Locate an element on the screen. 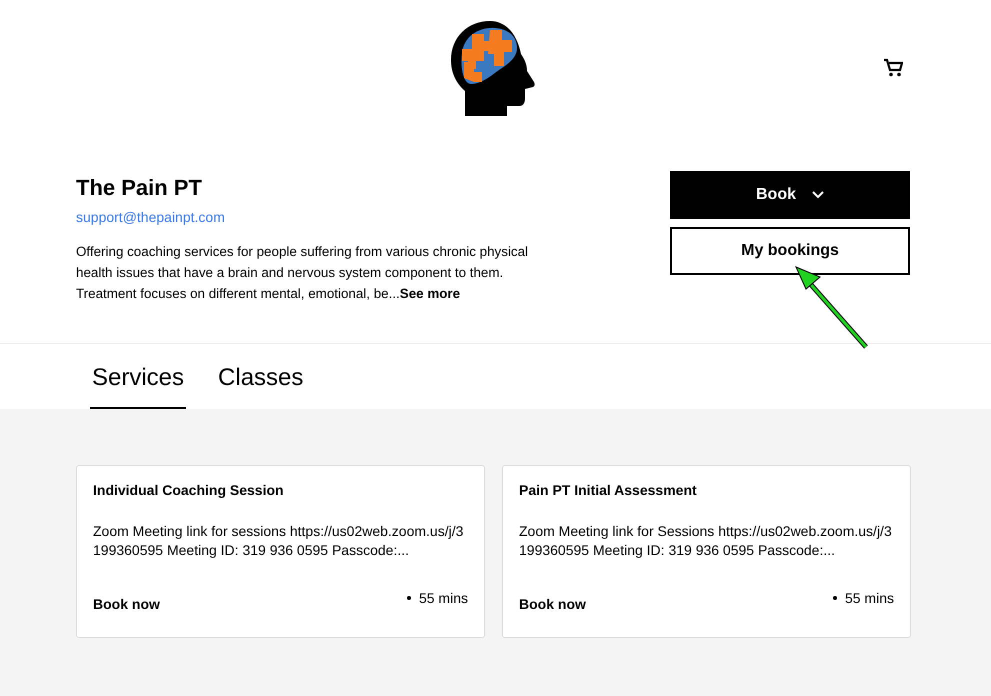 The height and width of the screenshot is (696, 991). service-title: Individual Coaching Session is located at coordinates (189, 490).